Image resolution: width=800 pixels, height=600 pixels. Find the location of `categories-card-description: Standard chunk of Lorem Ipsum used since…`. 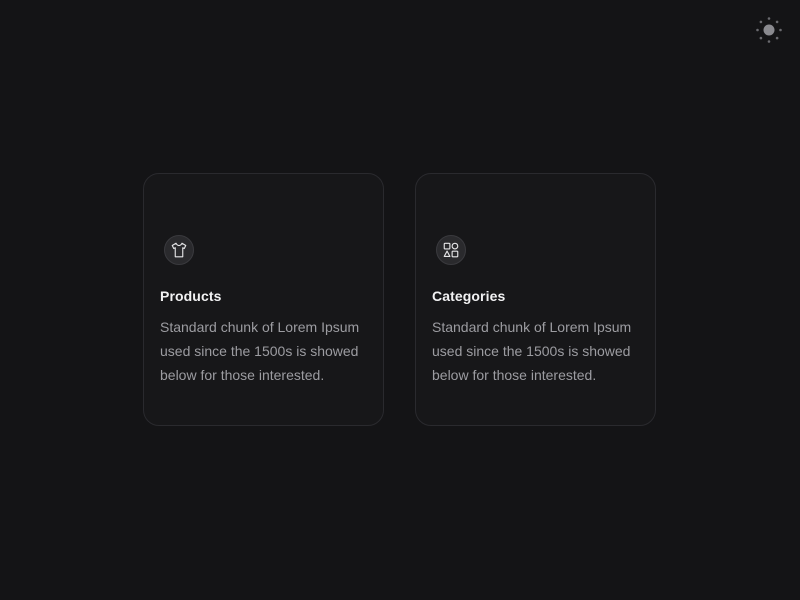

categories-card-description: Standard chunk of Lorem Ipsum used since… is located at coordinates (532, 351).